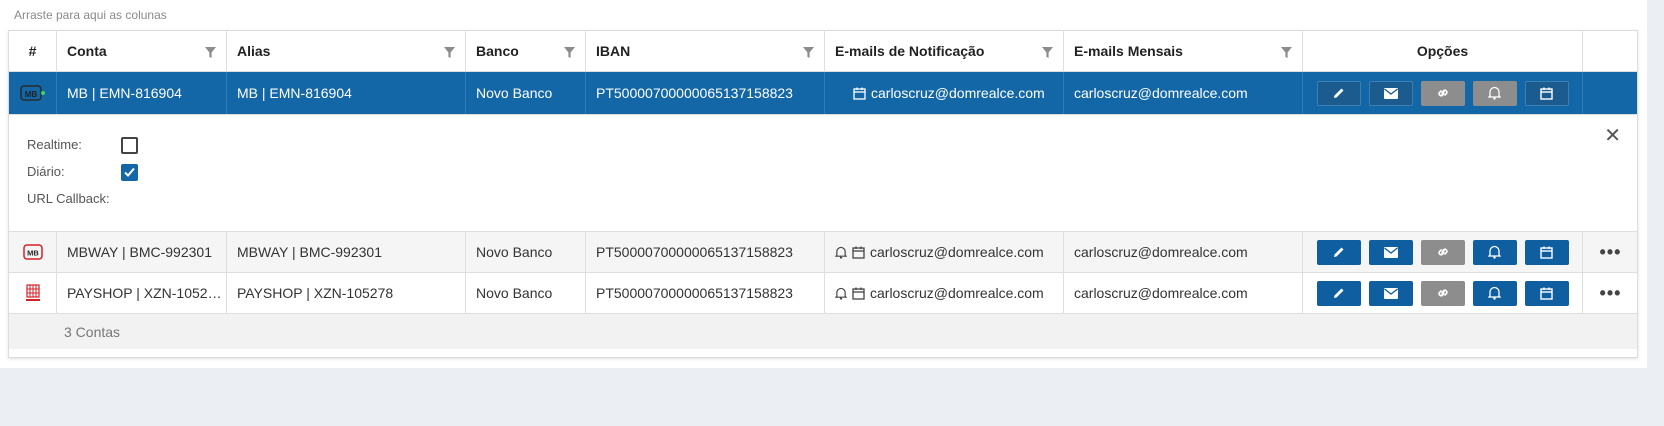 Image resolution: width=1664 pixels, height=426 pixels. Describe the element at coordinates (90, 15) in the screenshot. I see `group-by-hint: Arraste para aqui as colunas` at that location.